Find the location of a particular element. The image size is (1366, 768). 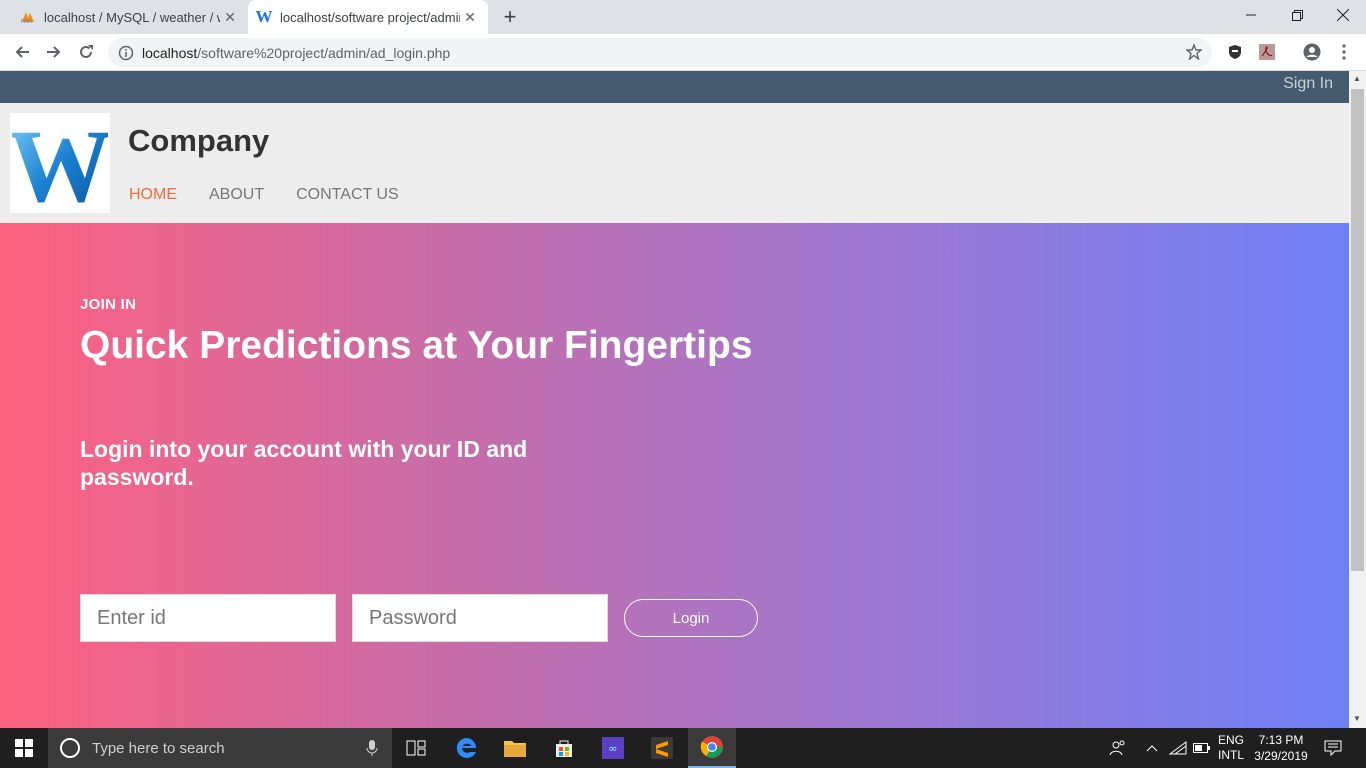

forward-button is located at coordinates (54, 52).